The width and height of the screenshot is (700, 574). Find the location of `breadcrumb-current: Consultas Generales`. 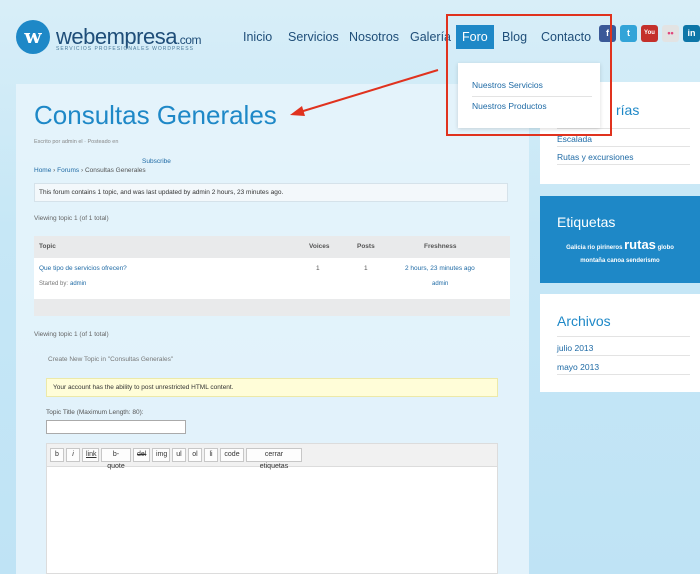

breadcrumb-current: Consultas Generales is located at coordinates (115, 170).